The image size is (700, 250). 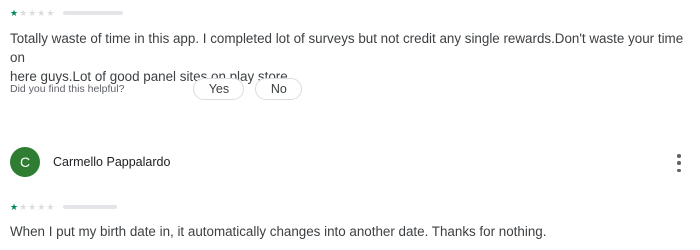 I want to click on more-vert-icon, so click(x=679, y=163).